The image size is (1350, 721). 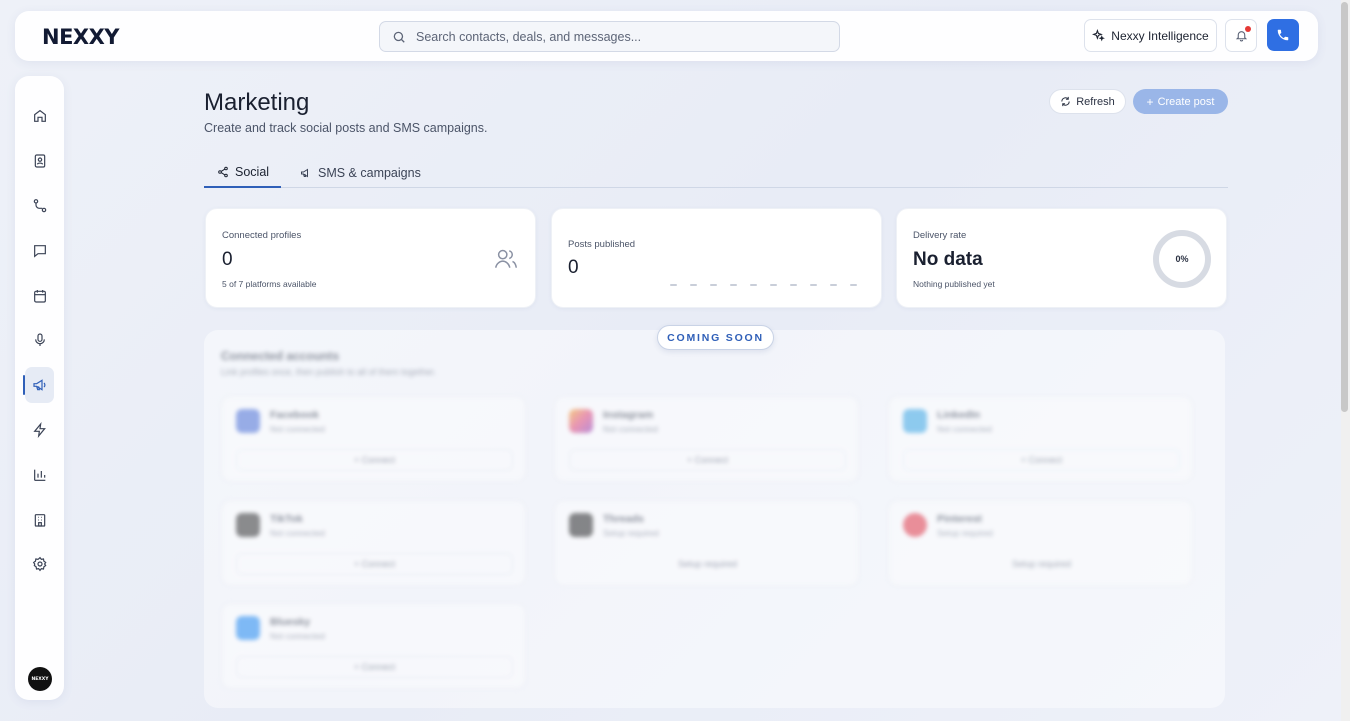 What do you see at coordinates (1160, 35) in the screenshot?
I see `nexxy-intelligence-label: Nexxy Intelligence` at bounding box center [1160, 35].